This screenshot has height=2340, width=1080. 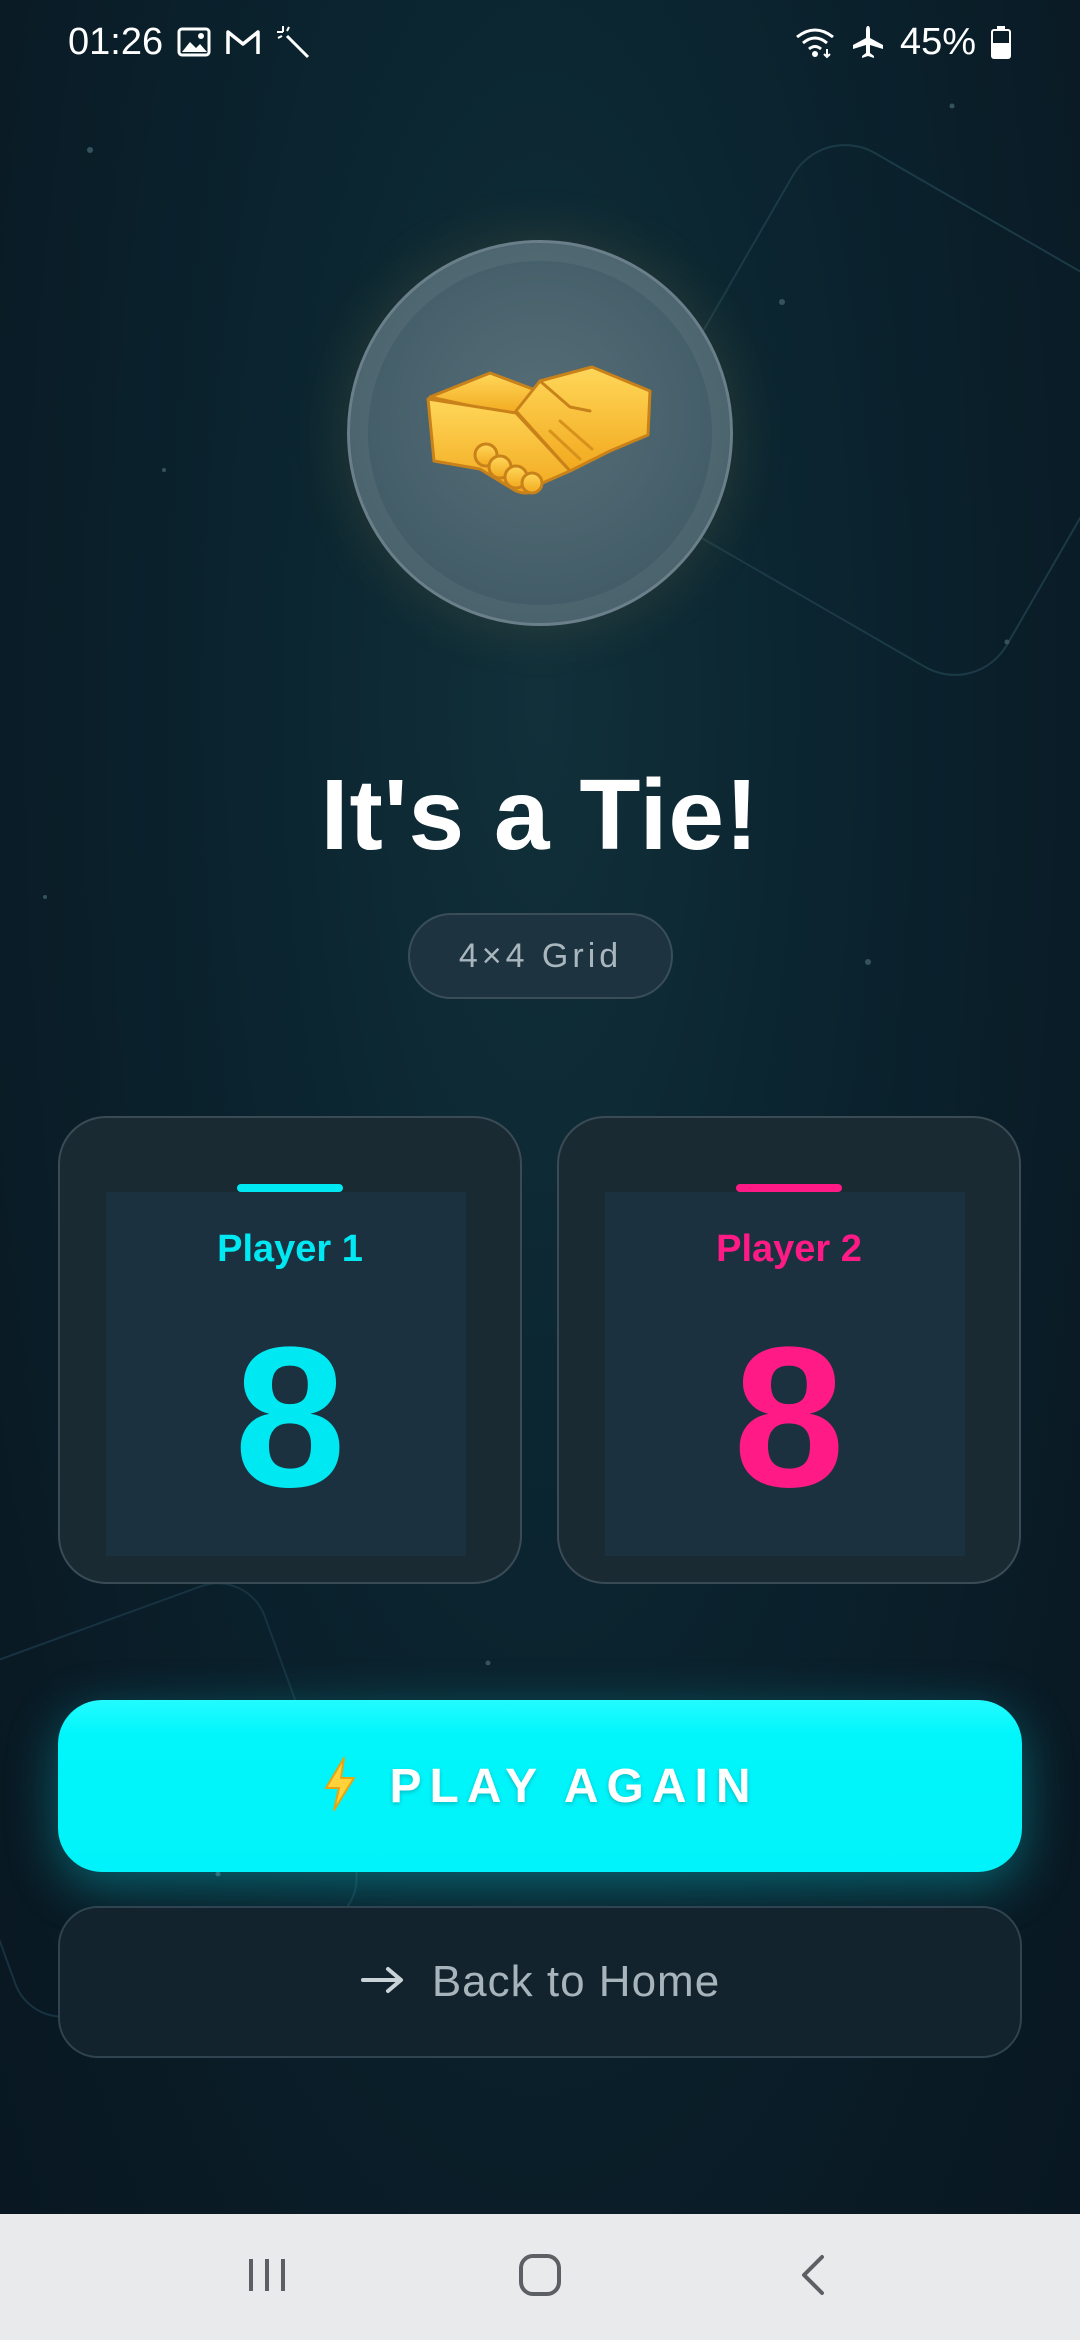 I want to click on recent-apps-icon, so click(x=267, y=2277).